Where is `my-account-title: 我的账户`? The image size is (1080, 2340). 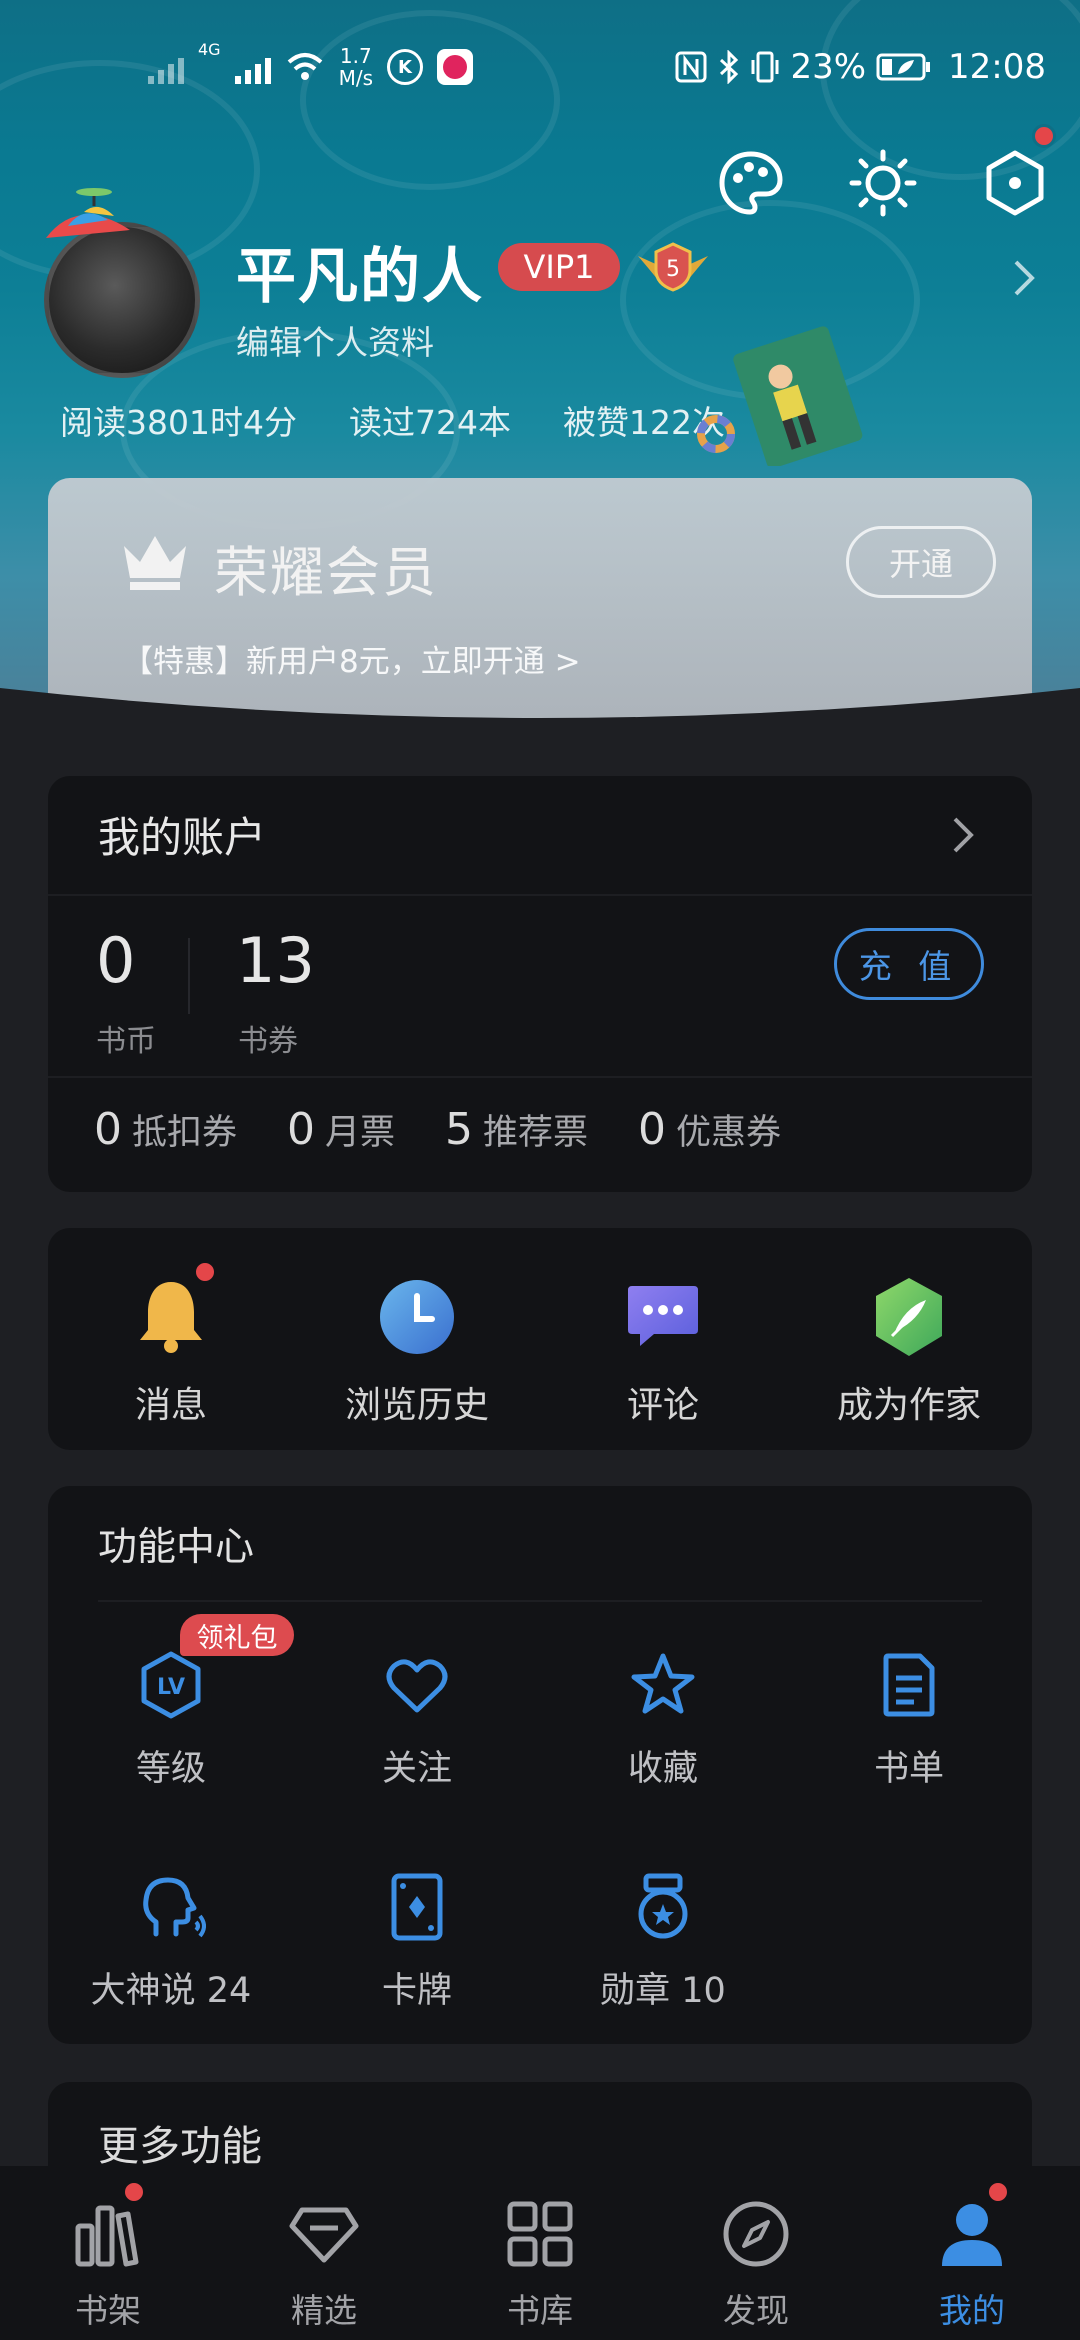
my-account-title: 我的账户 is located at coordinates (182, 834).